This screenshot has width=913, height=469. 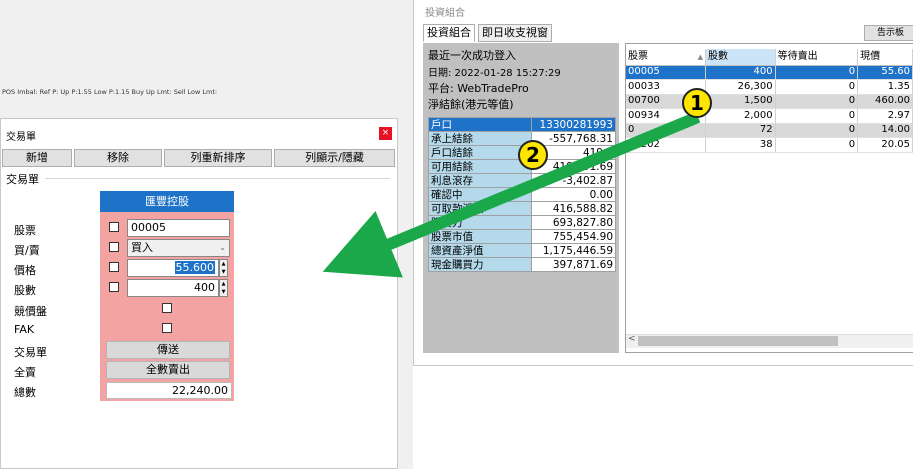 What do you see at coordinates (533, 155) in the screenshot?
I see `step-marker-2: 2` at bounding box center [533, 155].